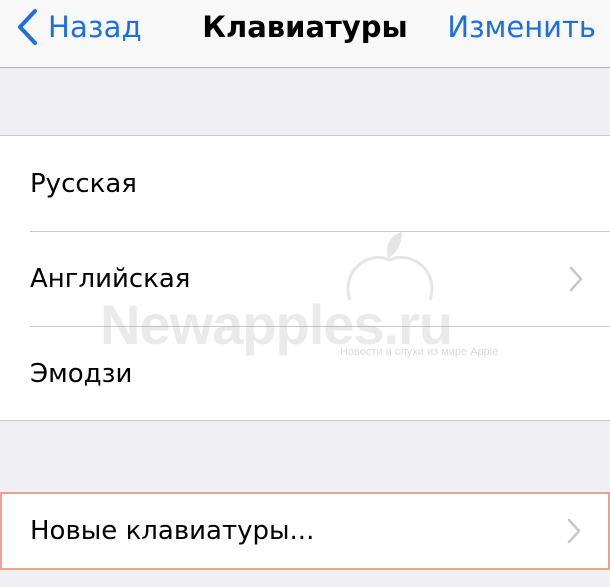  What do you see at coordinates (27, 27) in the screenshot?
I see `chevron-left-icon` at bounding box center [27, 27].